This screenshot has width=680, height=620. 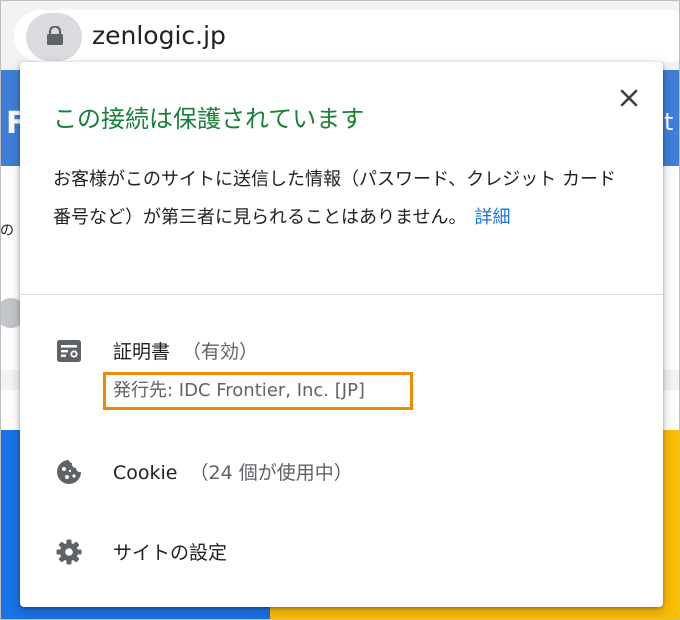 What do you see at coordinates (669, 122) in the screenshot?
I see `page-banner-letter-right: t` at bounding box center [669, 122].